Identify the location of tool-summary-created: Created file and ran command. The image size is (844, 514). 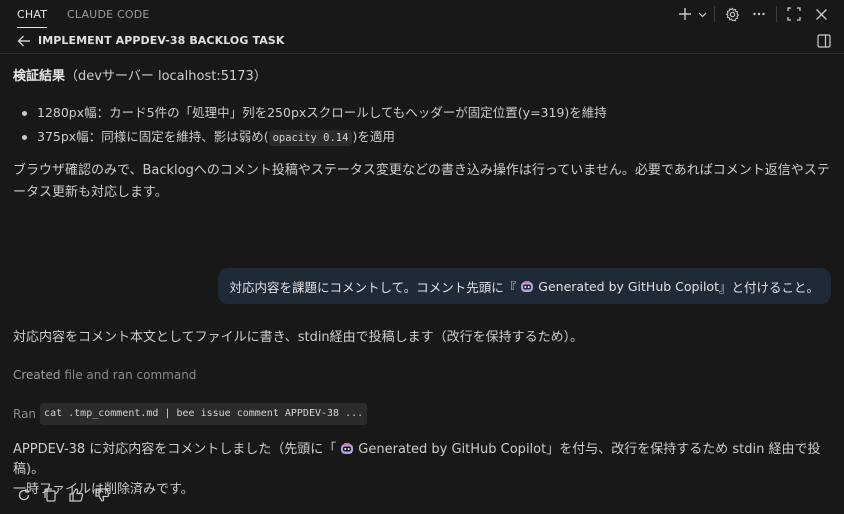
(104, 375).